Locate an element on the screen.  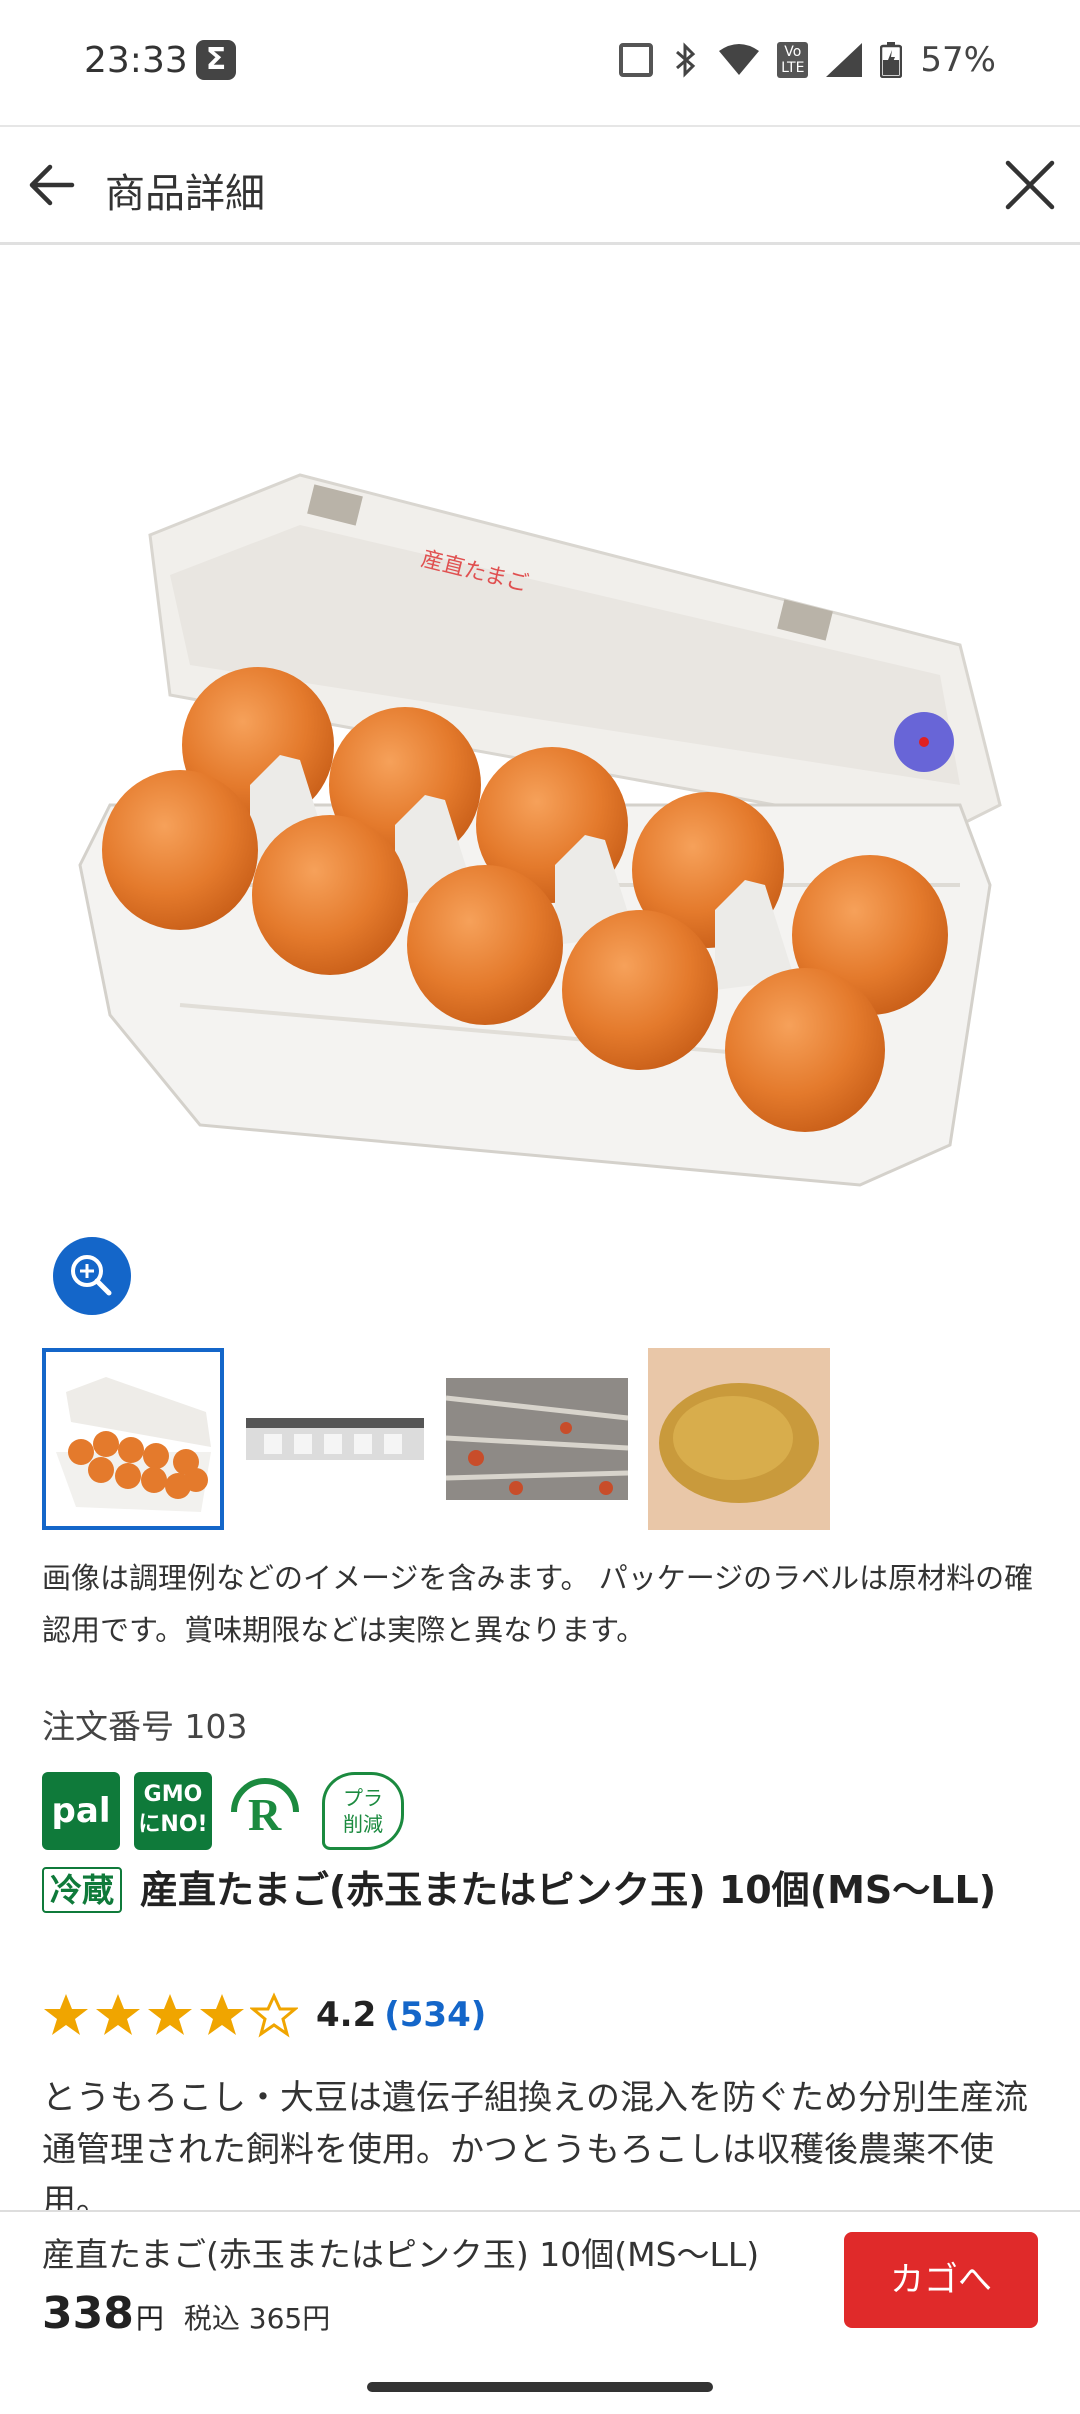
order-number: 注文番号 103 is located at coordinates (145, 1726).